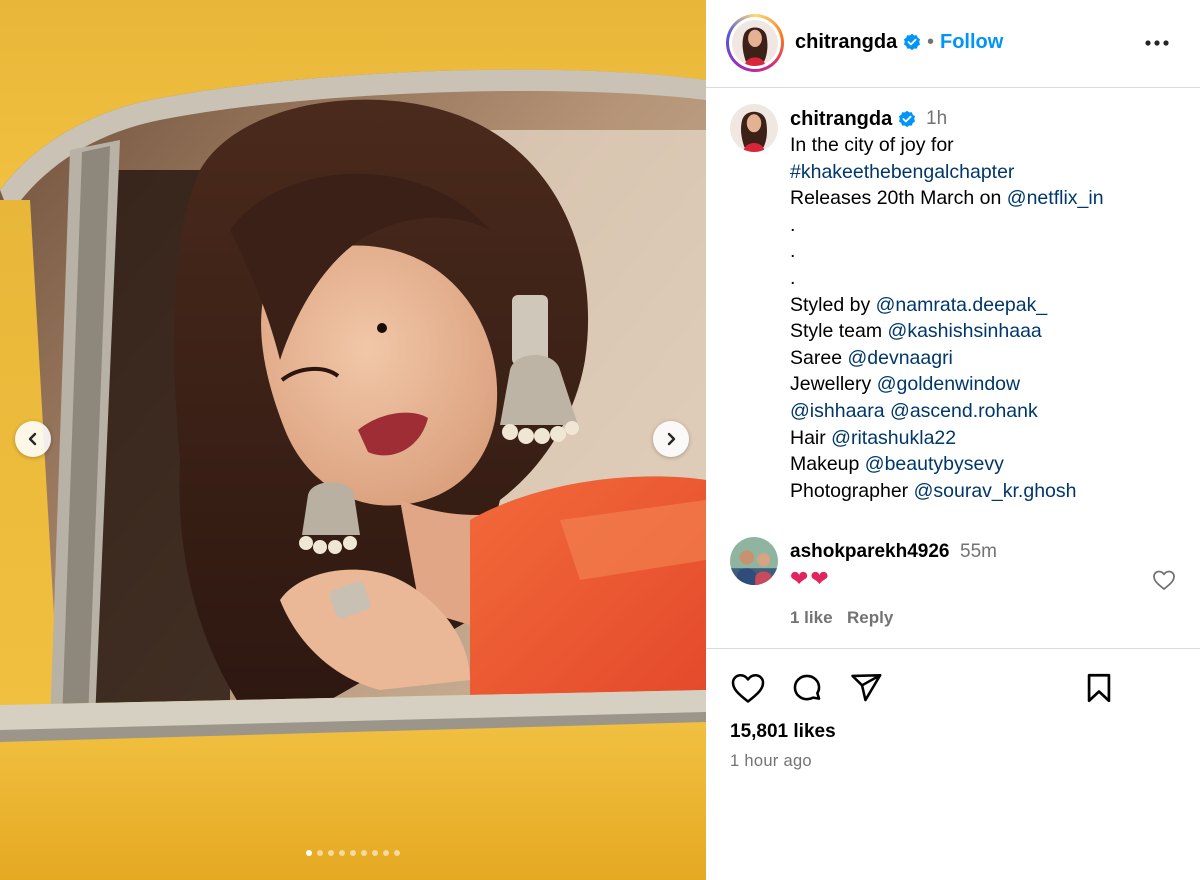 This screenshot has width=1200, height=880. I want to click on profile-avatar-story-ring, so click(755, 43).